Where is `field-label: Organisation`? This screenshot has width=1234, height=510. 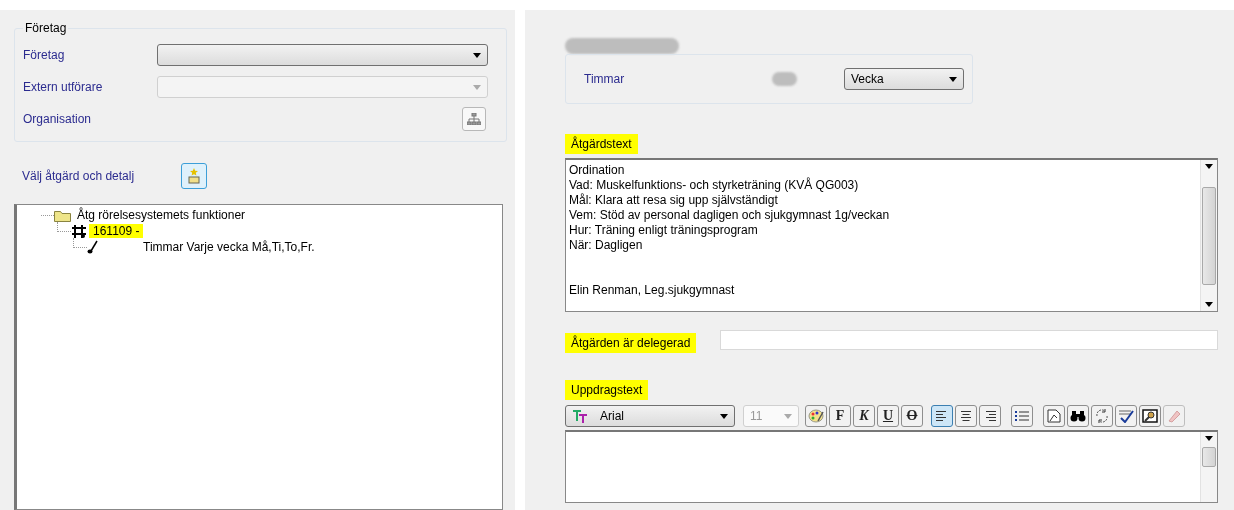
field-label: Organisation is located at coordinates (58, 119).